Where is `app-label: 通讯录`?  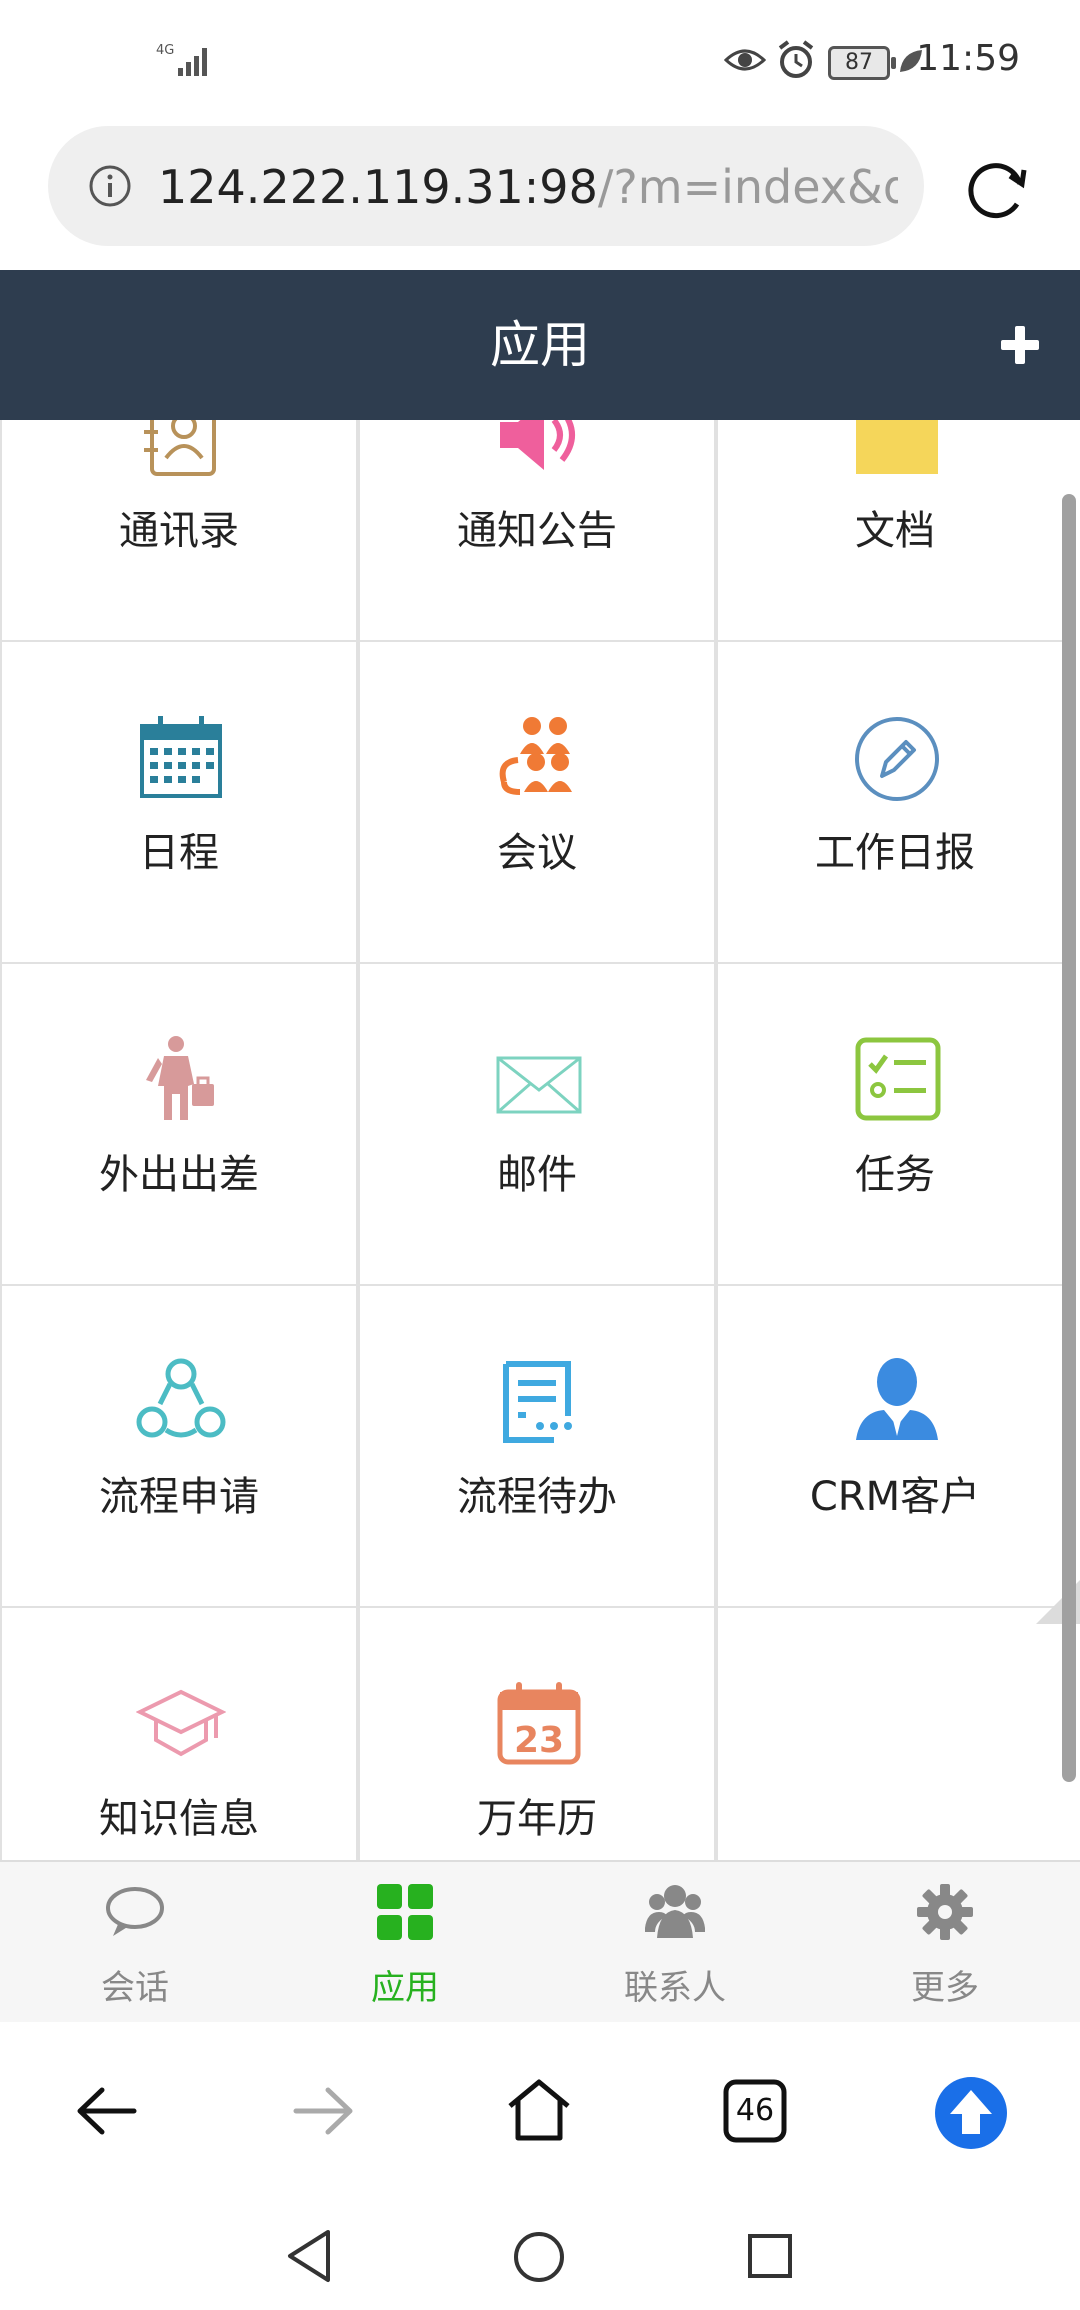
app-label: 通讯录 is located at coordinates (179, 531).